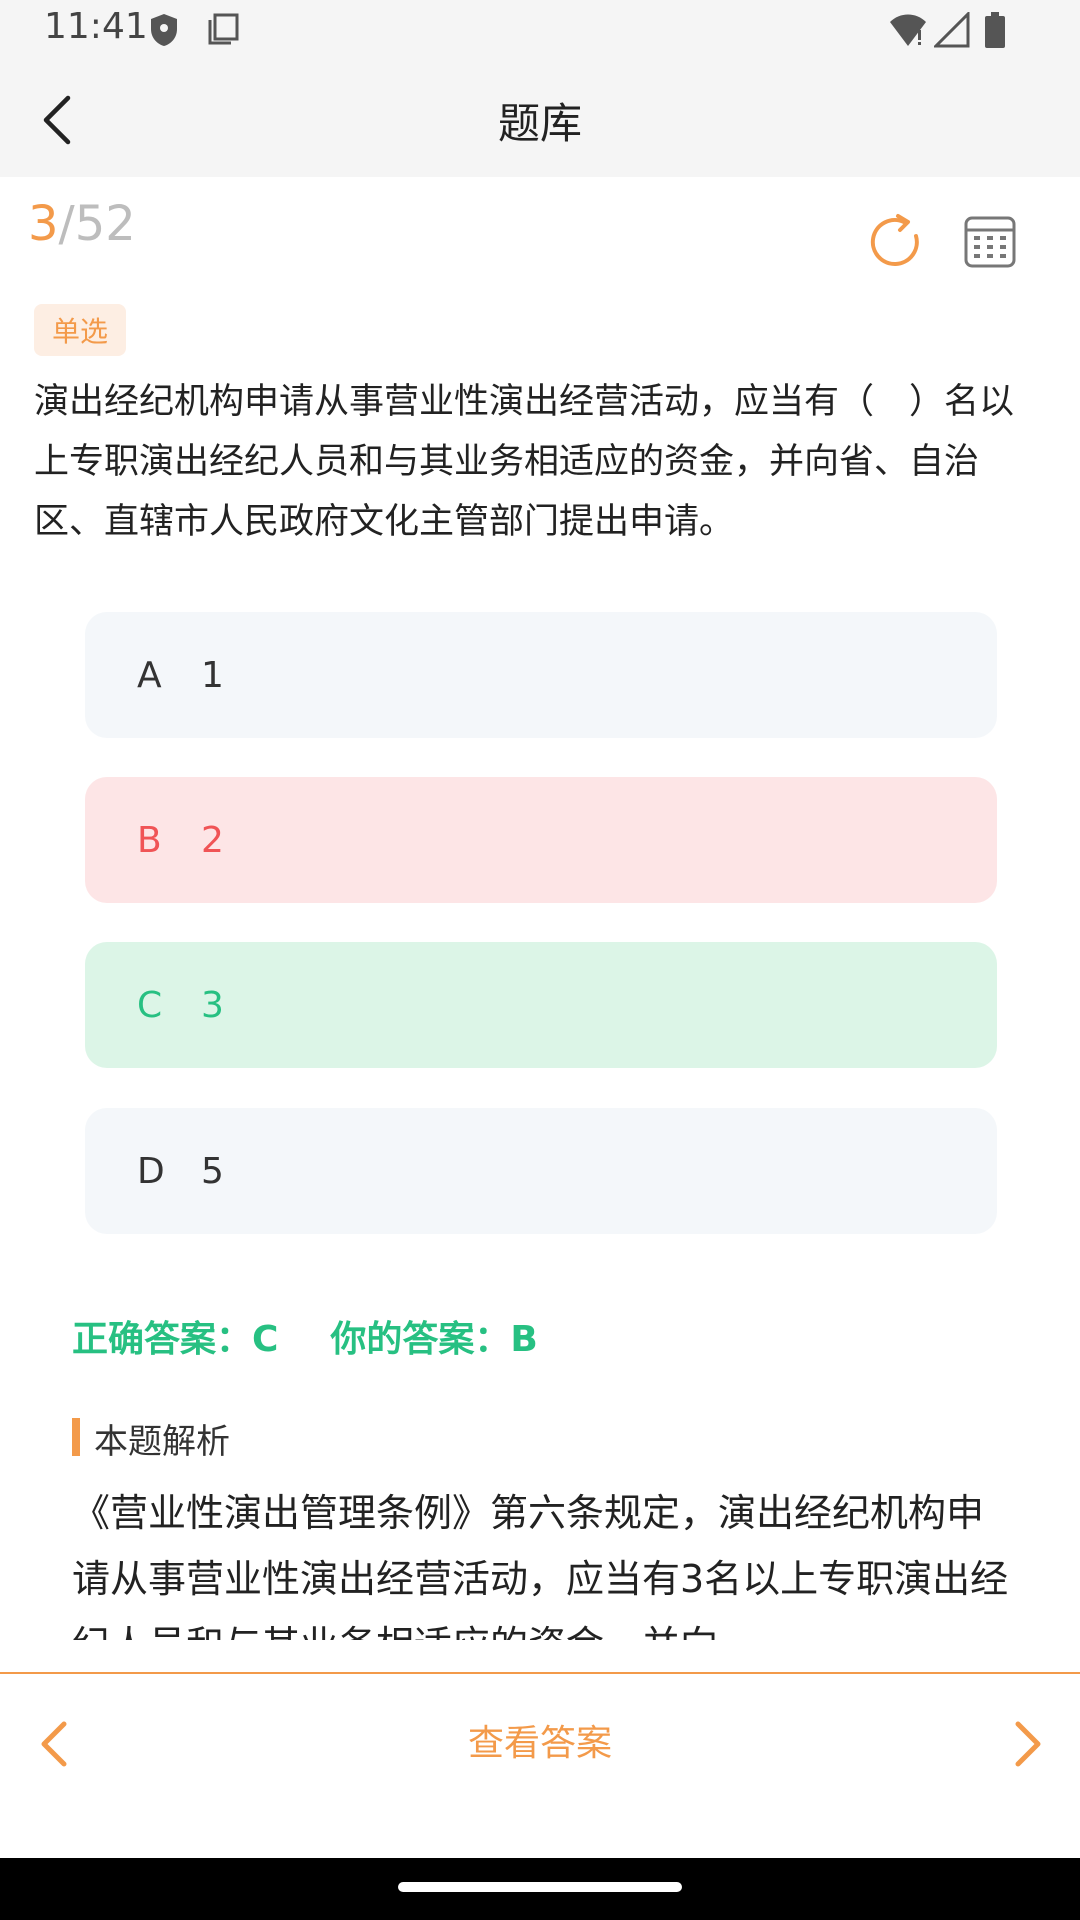 The width and height of the screenshot is (1080, 1920). Describe the element at coordinates (80, 330) in the screenshot. I see `question-type-tag: 单选` at that location.